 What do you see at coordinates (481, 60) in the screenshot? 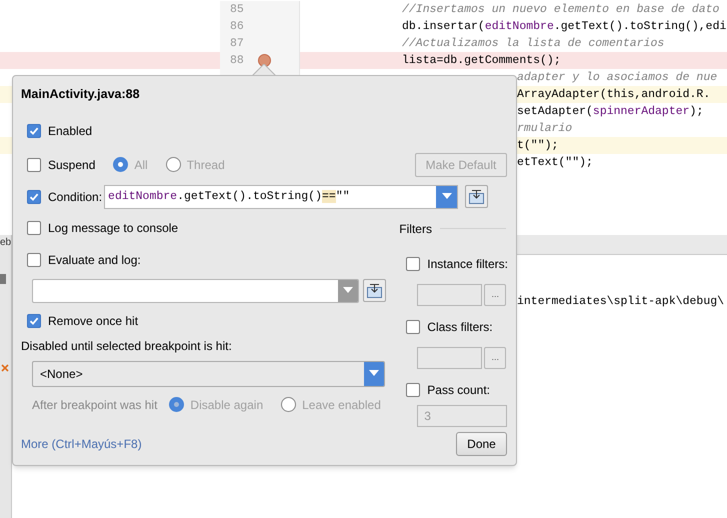
I see `code-line: lista=db.getComments();` at bounding box center [481, 60].